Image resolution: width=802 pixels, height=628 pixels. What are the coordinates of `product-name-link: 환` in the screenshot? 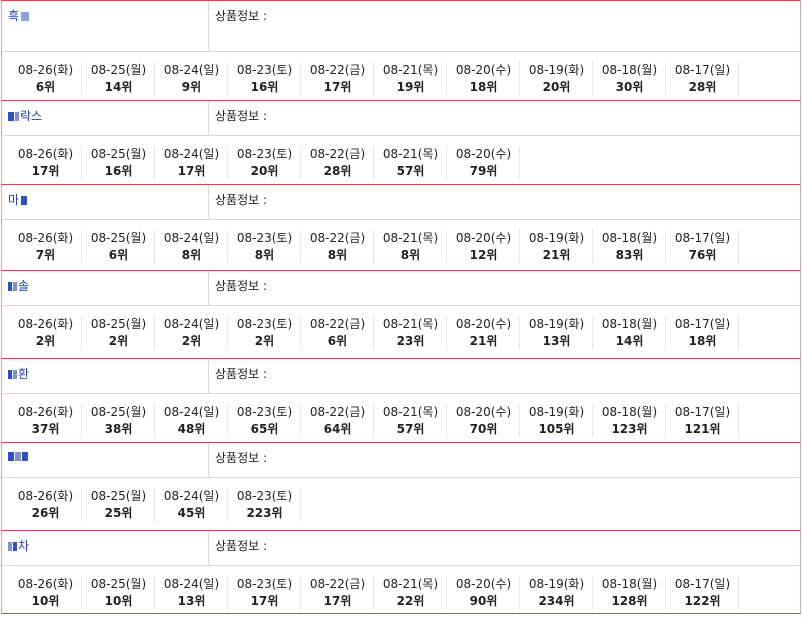 It's located at (105, 376).